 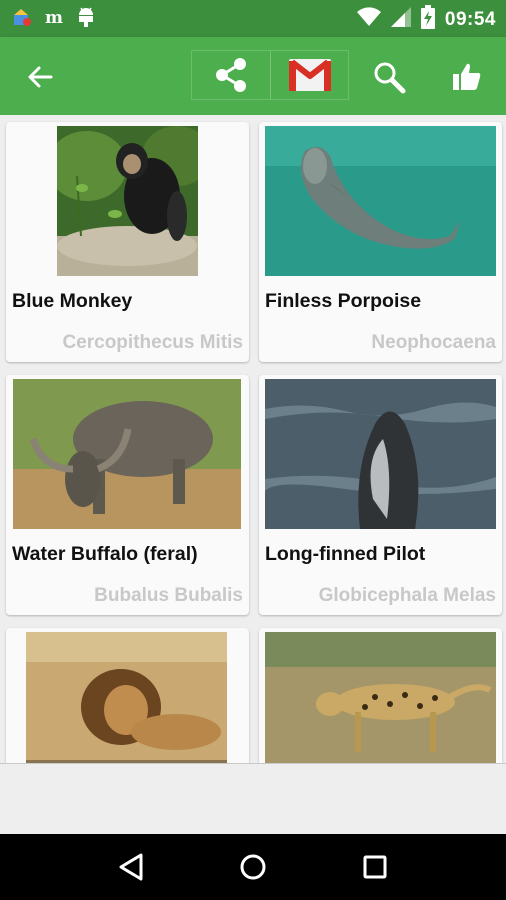 I want to click on animal-name: Water Buffalo (feral), so click(x=105, y=554).